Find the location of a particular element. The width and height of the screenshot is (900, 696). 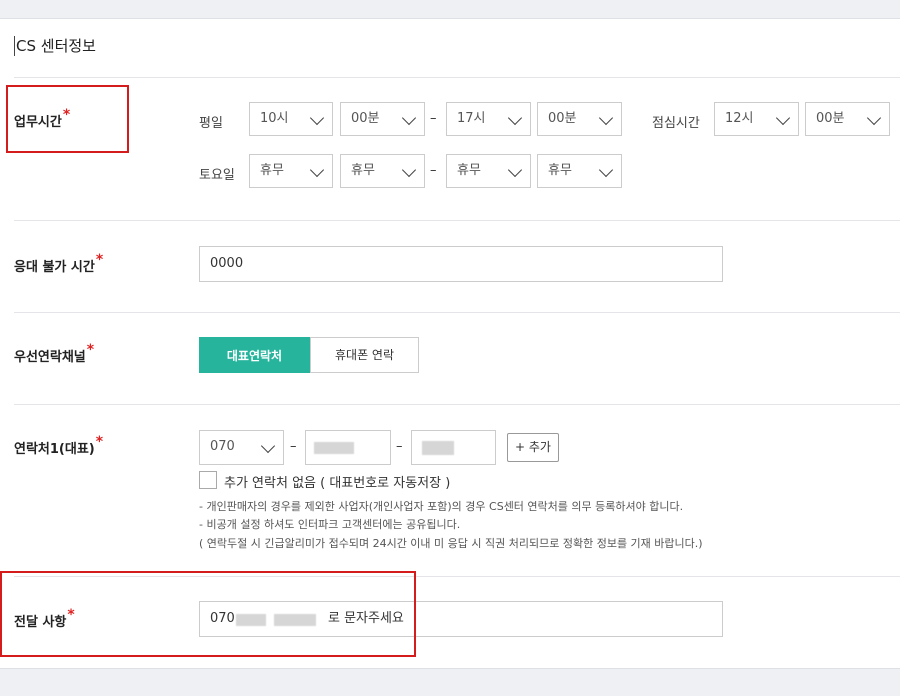

unavailable-time-label: 응대 불가 시간* is located at coordinates (59, 263).